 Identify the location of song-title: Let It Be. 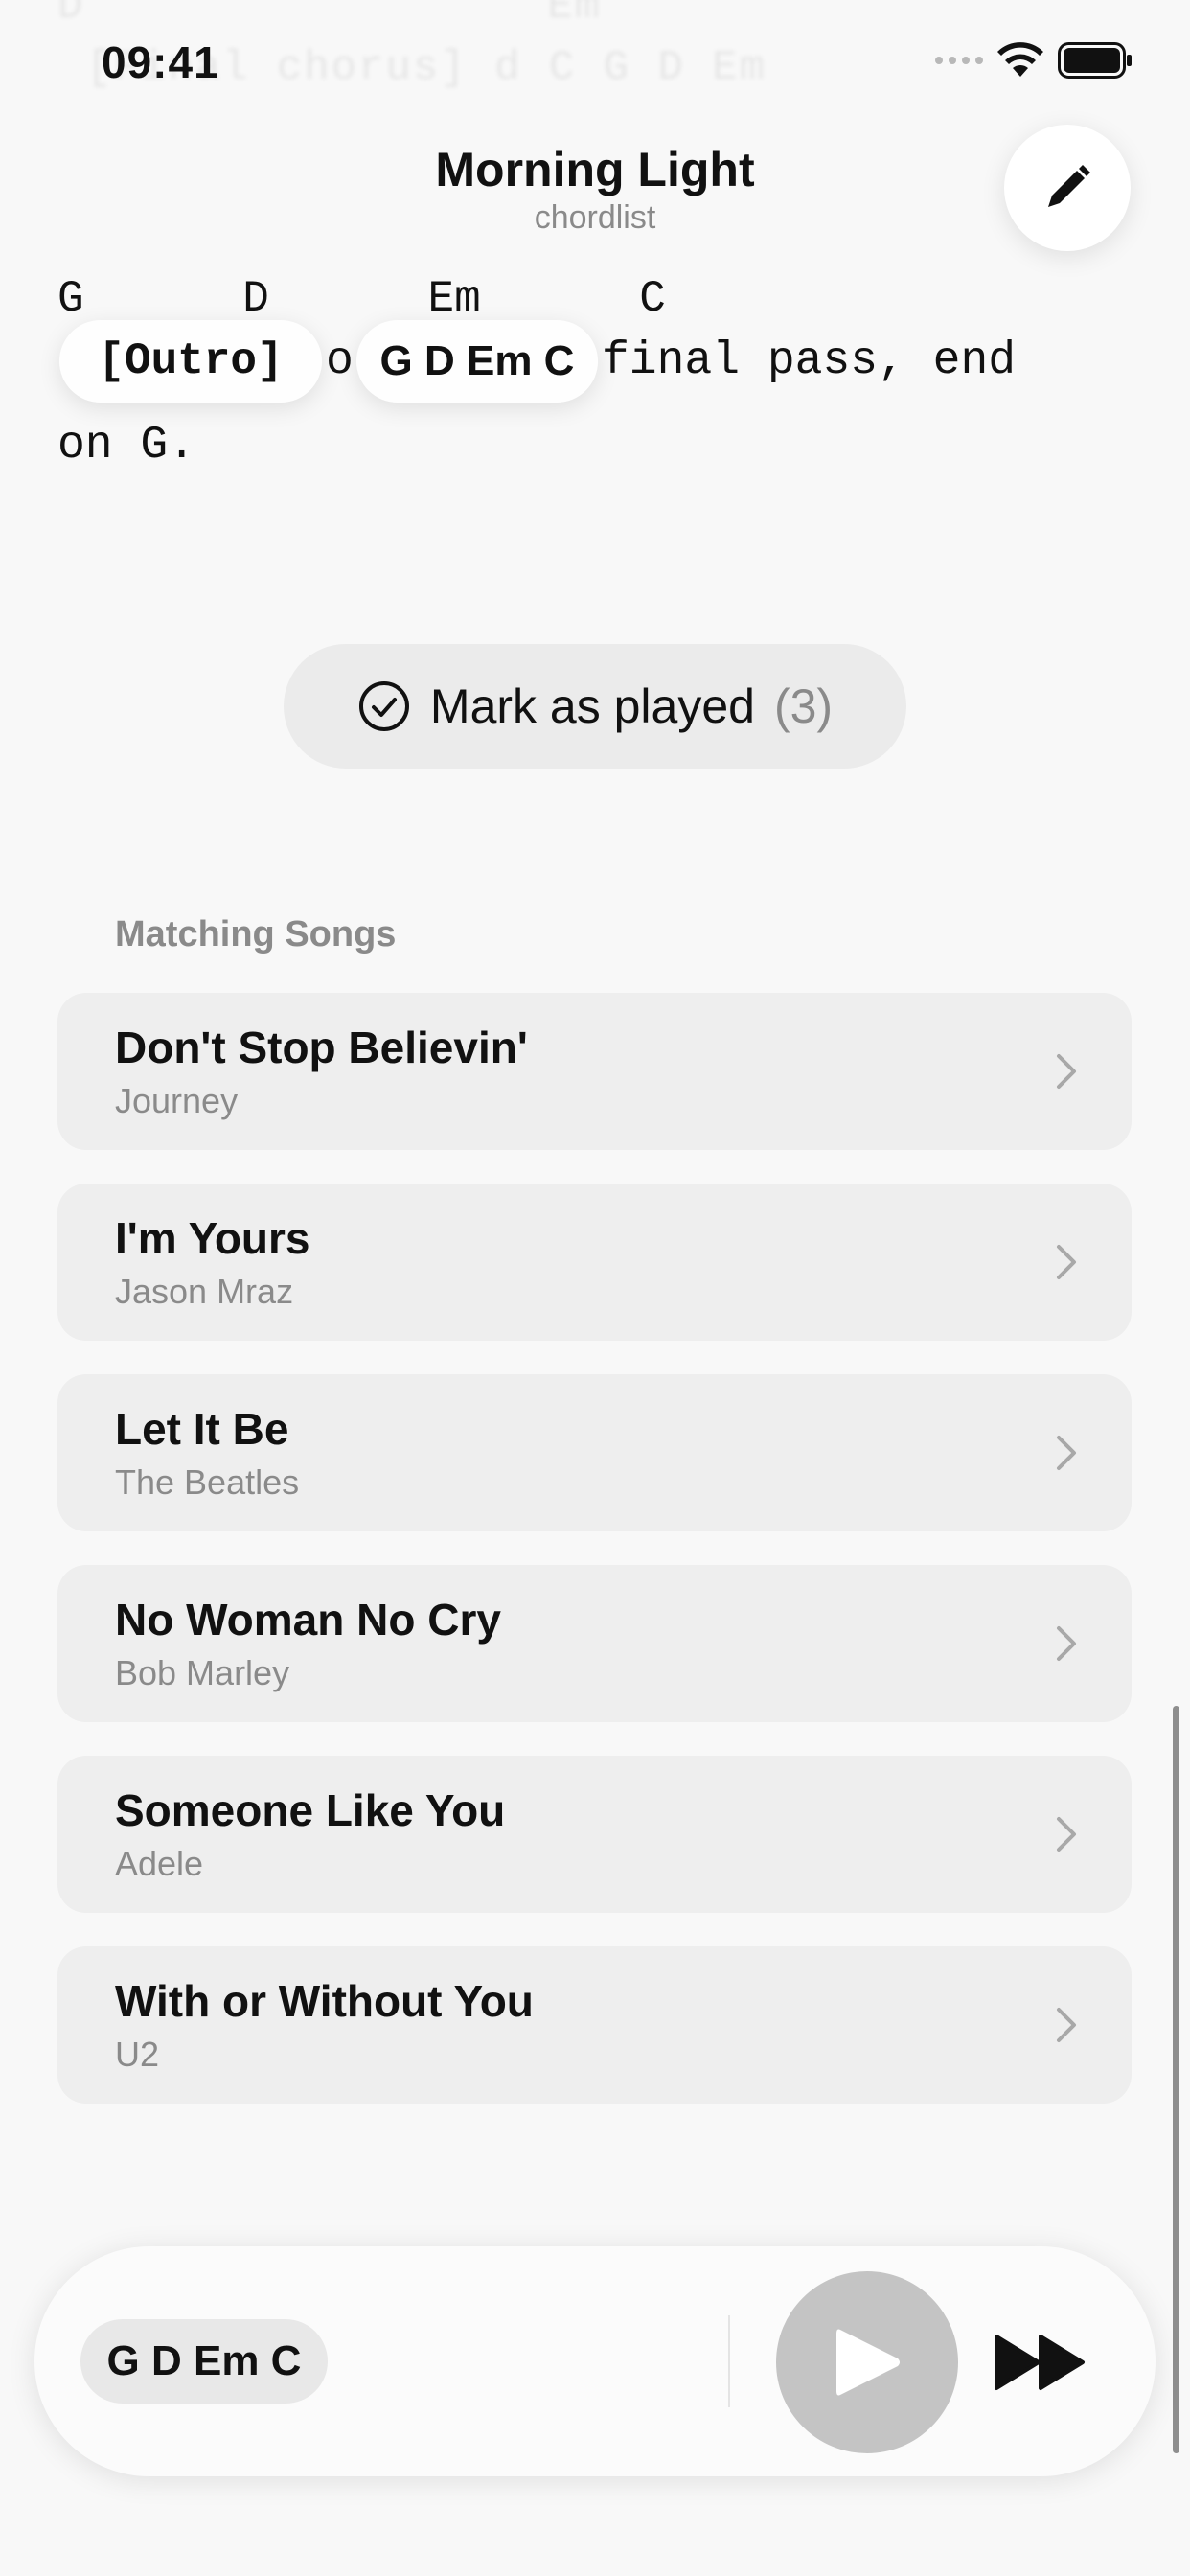
(202, 1429).